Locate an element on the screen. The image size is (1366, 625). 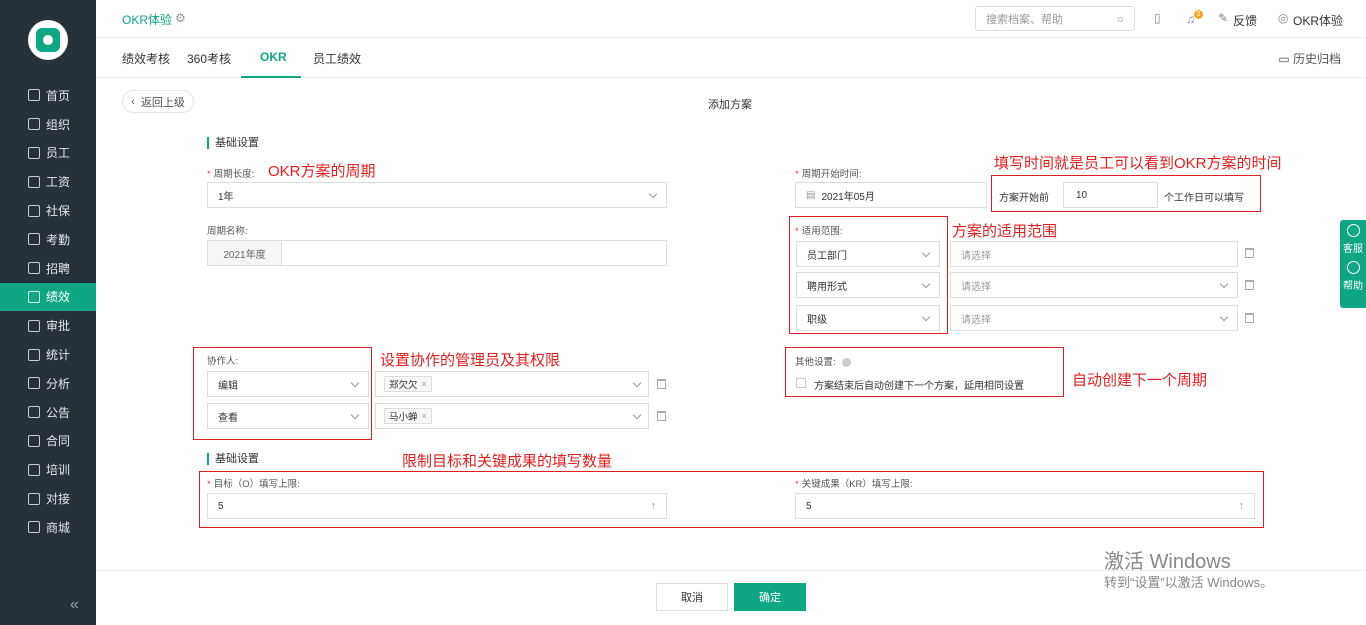
annotation-fill-time: 填写时间就是员工可以看到OKR方案的时间 is located at coordinates (1138, 163).